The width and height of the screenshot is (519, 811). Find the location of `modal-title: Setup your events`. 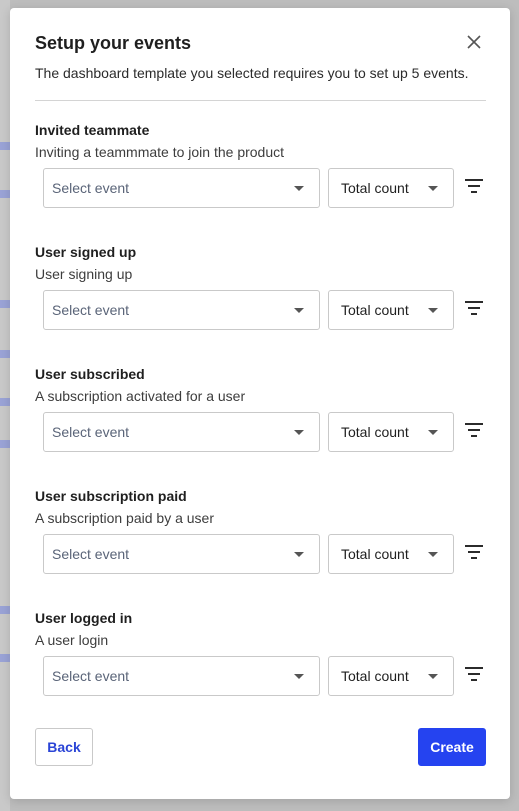

modal-title: Setup your events is located at coordinates (113, 43).